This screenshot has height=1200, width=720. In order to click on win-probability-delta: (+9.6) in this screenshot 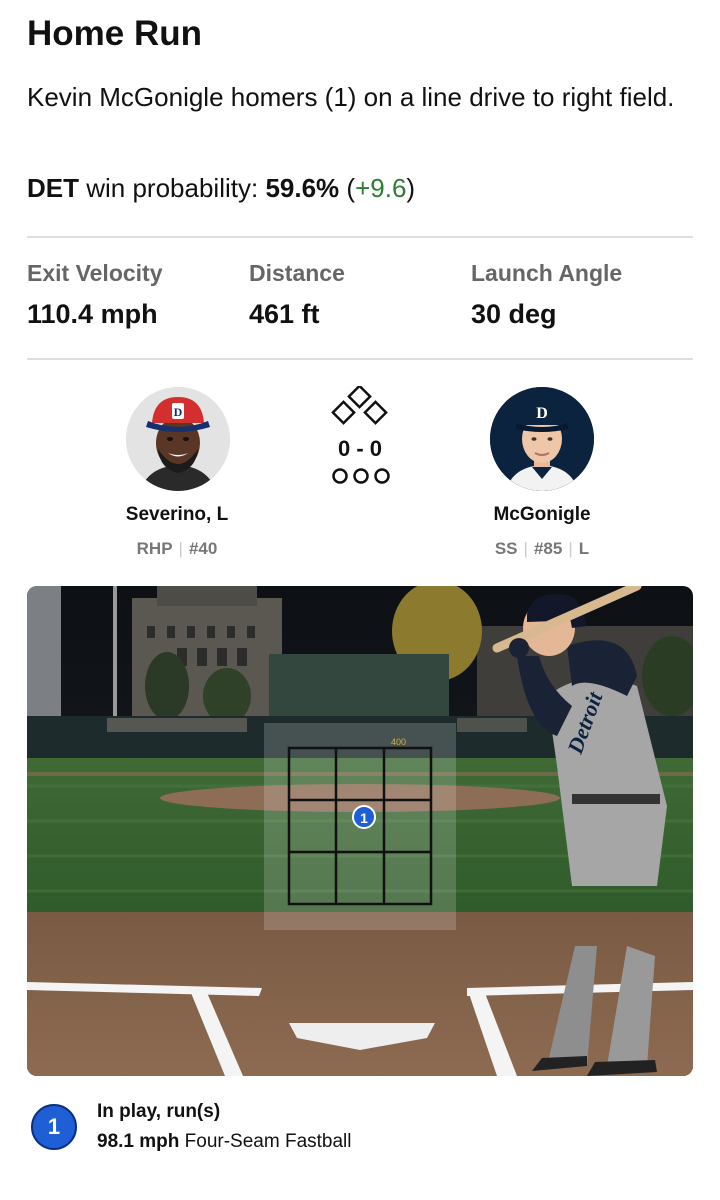, I will do `click(381, 188)`.